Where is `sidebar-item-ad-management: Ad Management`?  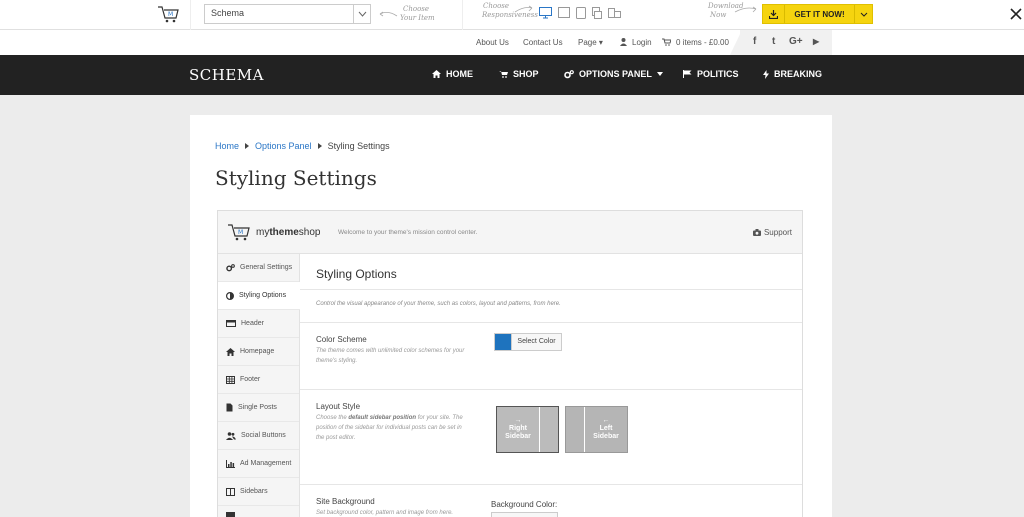
sidebar-item-ad-management: Ad Management is located at coordinates (258, 464).